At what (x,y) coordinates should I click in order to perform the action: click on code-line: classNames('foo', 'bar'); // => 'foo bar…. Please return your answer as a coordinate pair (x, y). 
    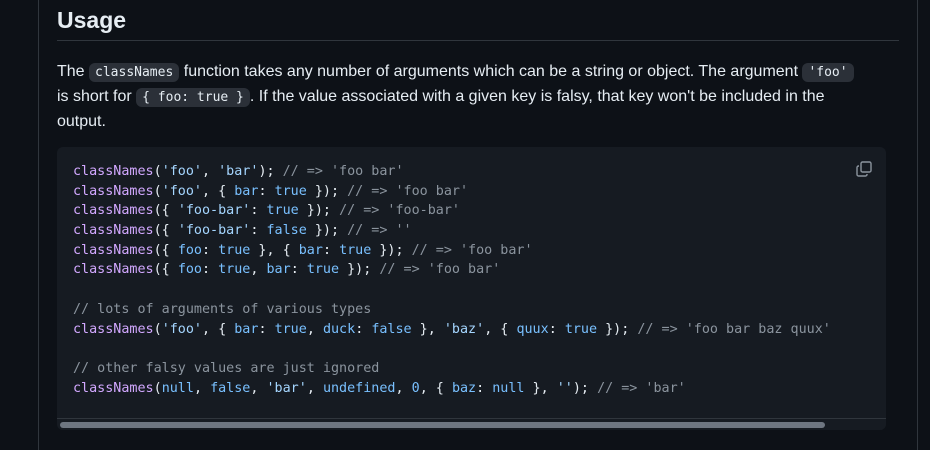
    Looking at the image, I should click on (452, 172).